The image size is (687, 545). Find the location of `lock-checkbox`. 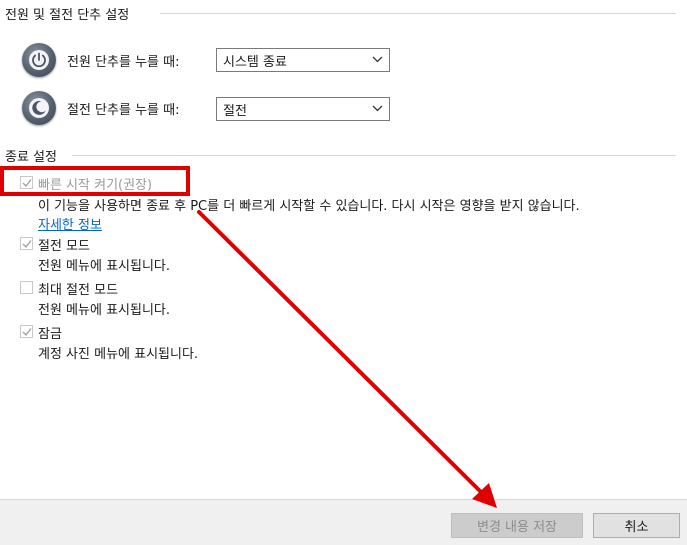

lock-checkbox is located at coordinates (26, 331).